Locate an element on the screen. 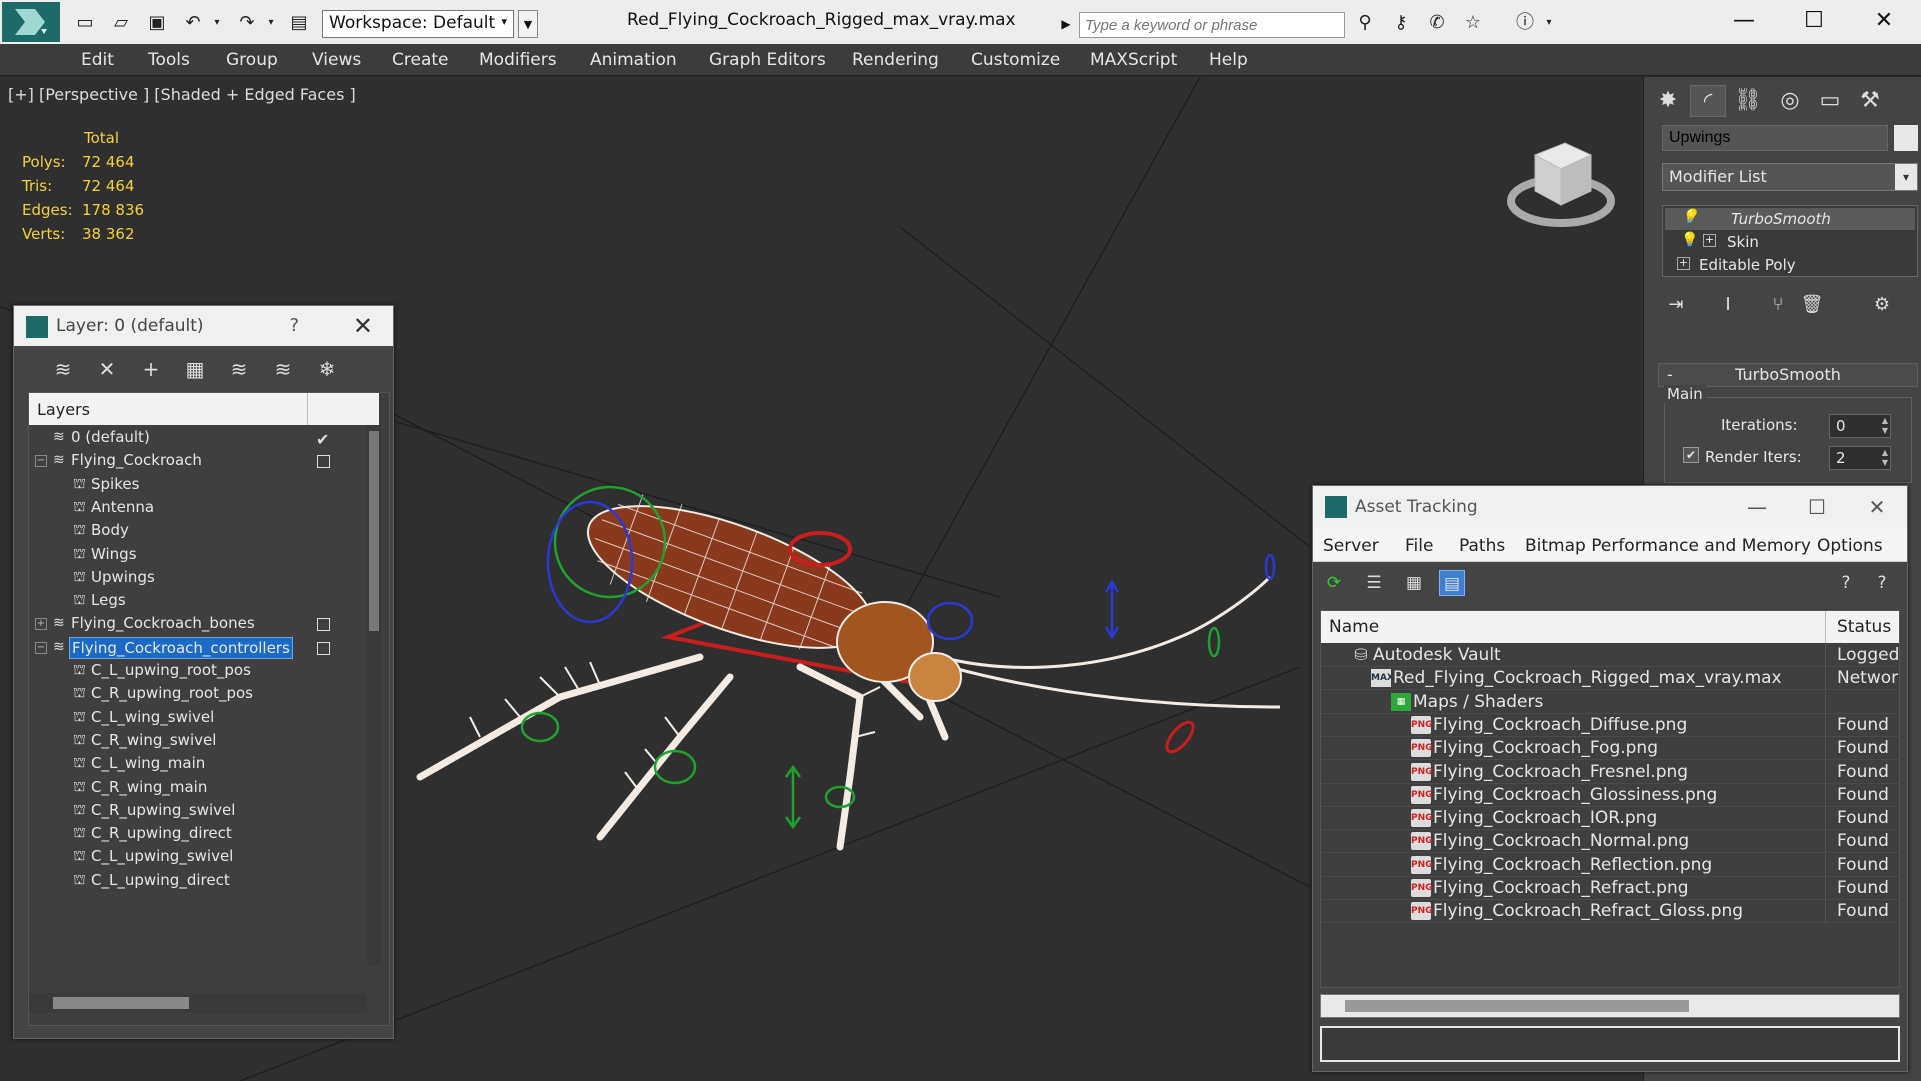  column-status: Status is located at coordinates (1864, 627).